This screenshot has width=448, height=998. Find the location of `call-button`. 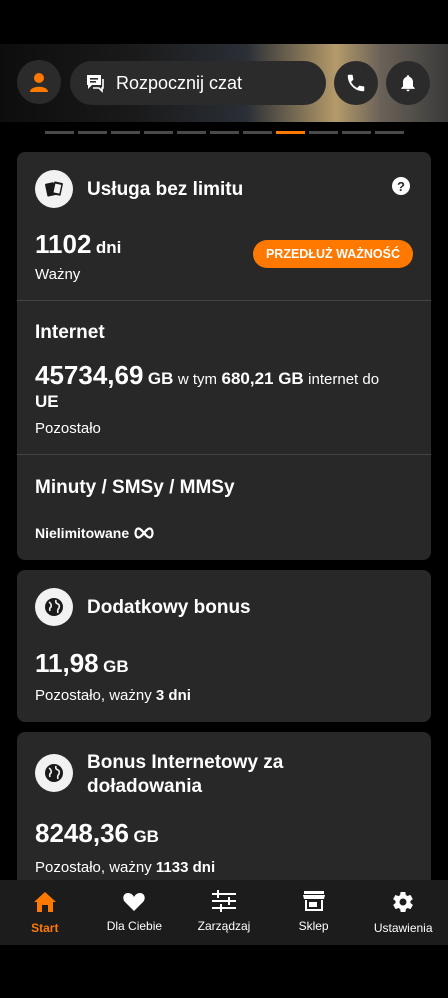

call-button is located at coordinates (356, 83).